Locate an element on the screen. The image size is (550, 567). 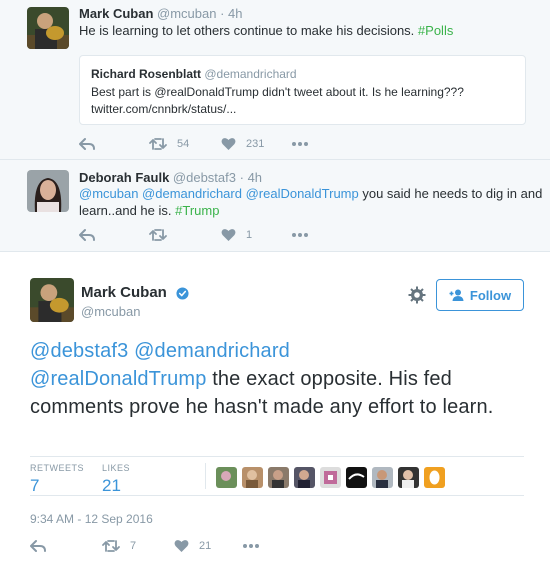
like-count: 21 is located at coordinates (205, 546).